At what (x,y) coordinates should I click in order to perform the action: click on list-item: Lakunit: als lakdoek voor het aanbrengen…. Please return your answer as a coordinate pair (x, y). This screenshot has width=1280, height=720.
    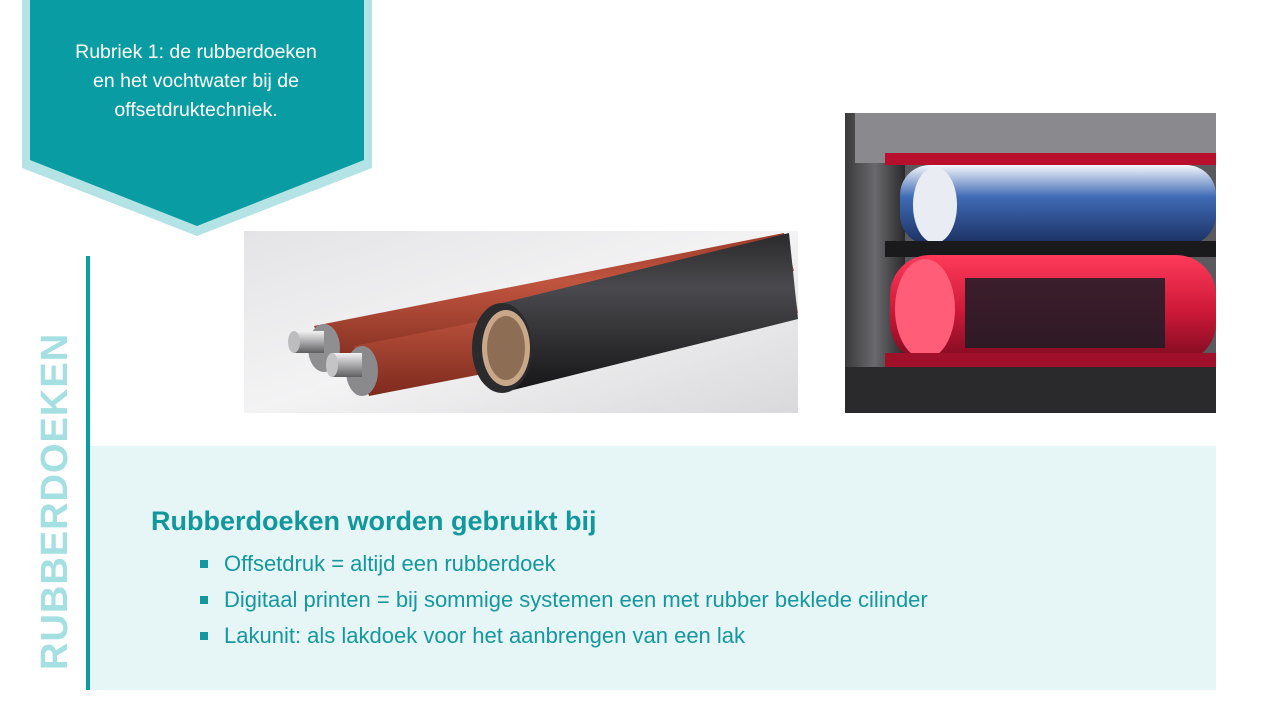
    Looking at the image, I should click on (564, 636).